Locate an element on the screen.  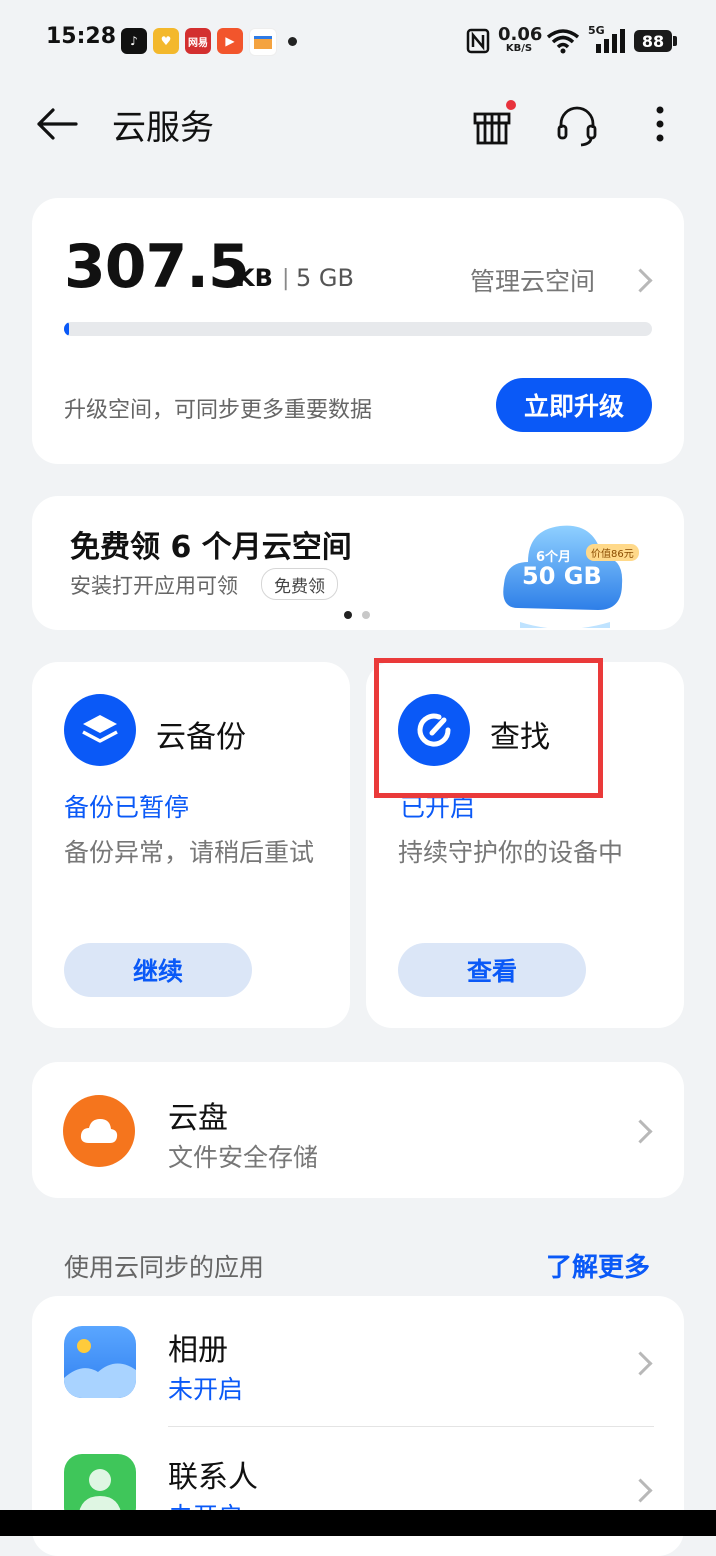
network-speed: 0.06 KB/S is located at coordinates (520, 39).